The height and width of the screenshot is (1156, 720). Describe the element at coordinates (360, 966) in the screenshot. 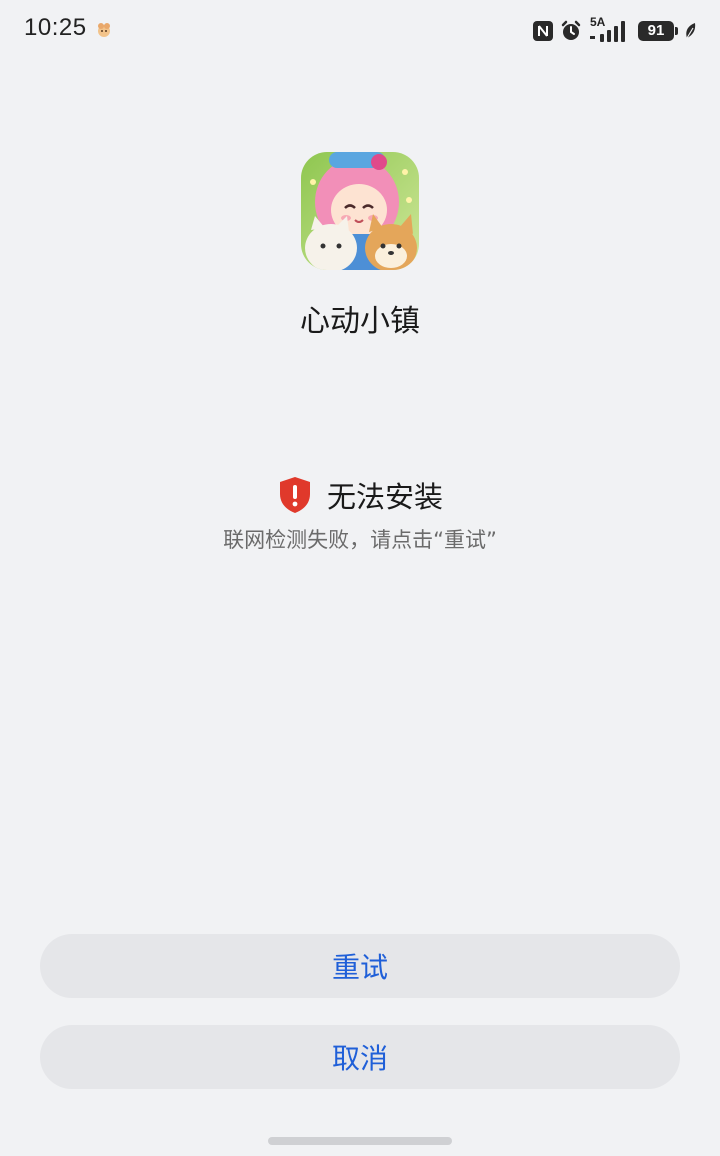

I see `retry-button: 重试` at that location.